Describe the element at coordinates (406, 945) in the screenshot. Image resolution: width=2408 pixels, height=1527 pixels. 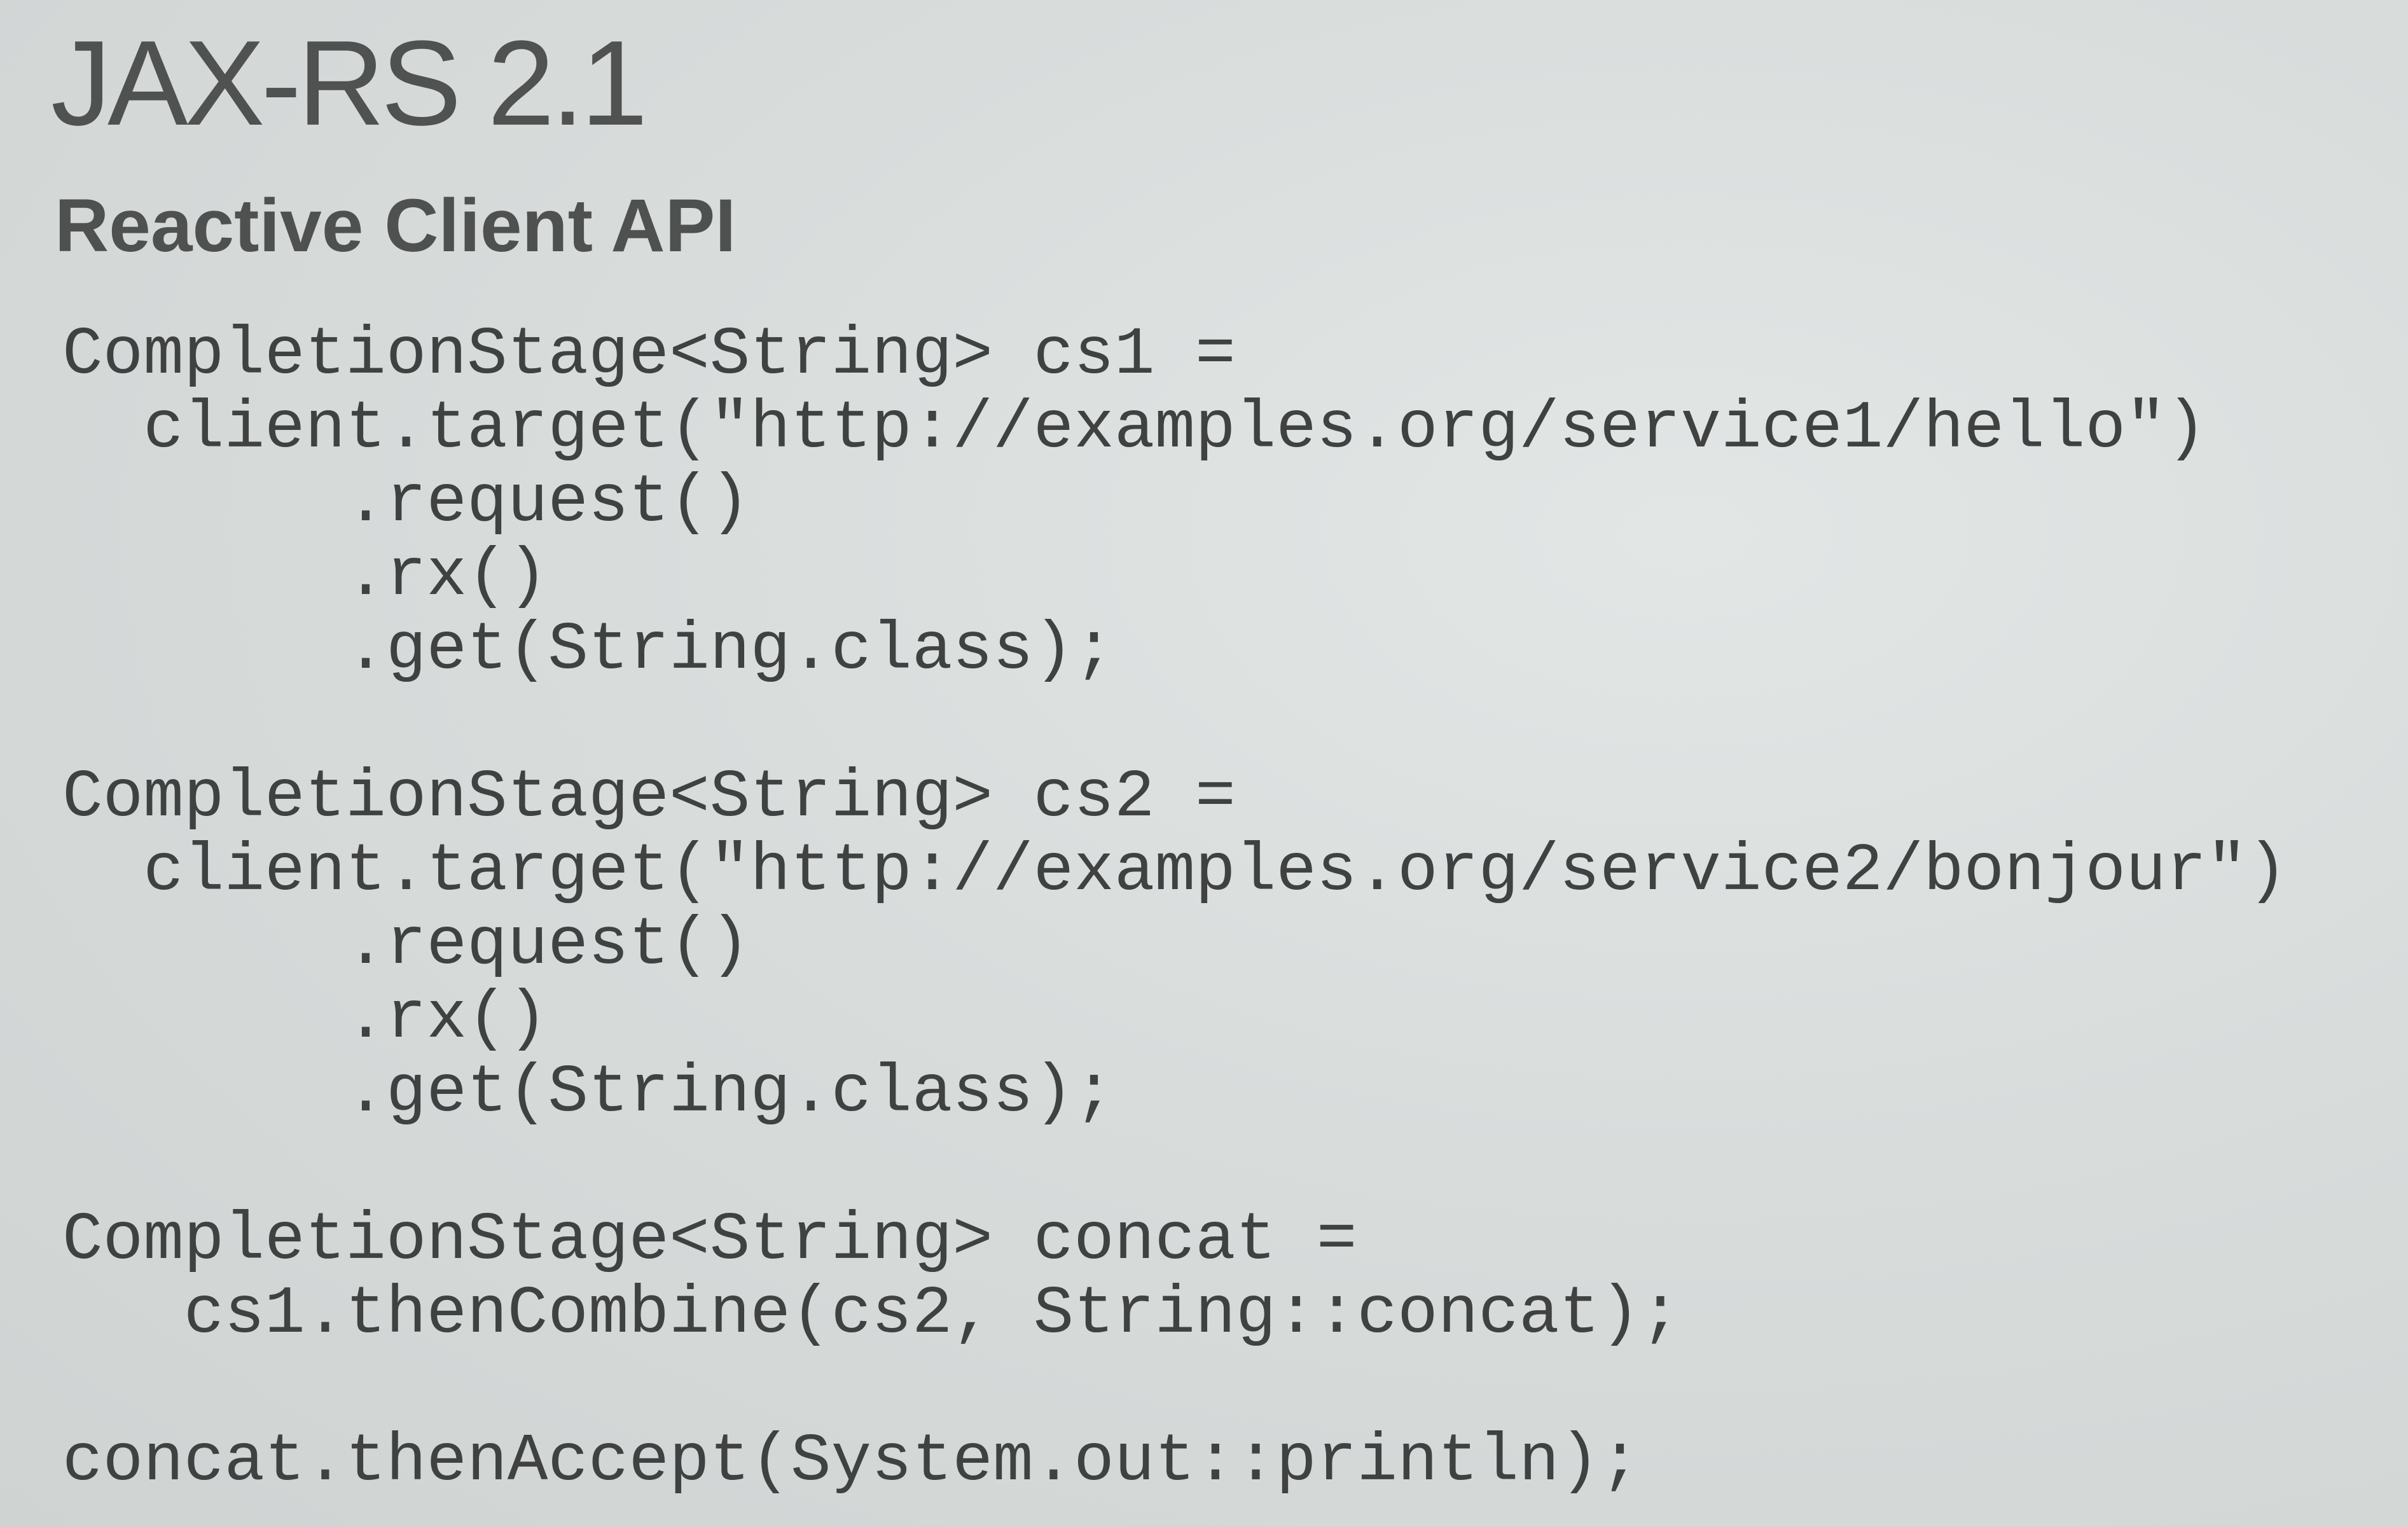
I see `code-line-9: .request()` at that location.